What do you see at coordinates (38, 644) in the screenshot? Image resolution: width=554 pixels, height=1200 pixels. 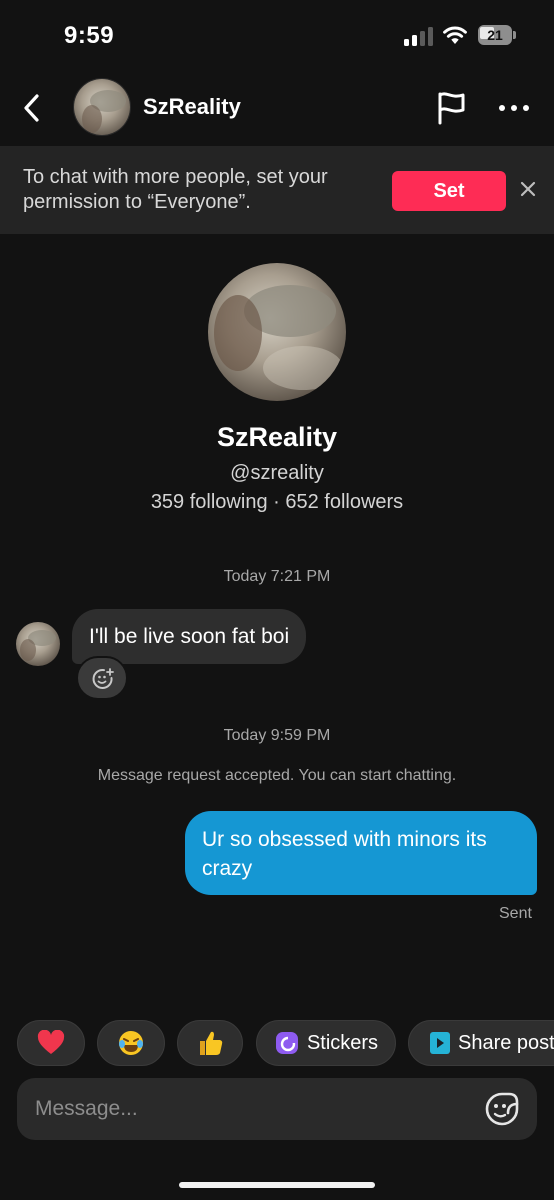 I see `message-avatar` at bounding box center [38, 644].